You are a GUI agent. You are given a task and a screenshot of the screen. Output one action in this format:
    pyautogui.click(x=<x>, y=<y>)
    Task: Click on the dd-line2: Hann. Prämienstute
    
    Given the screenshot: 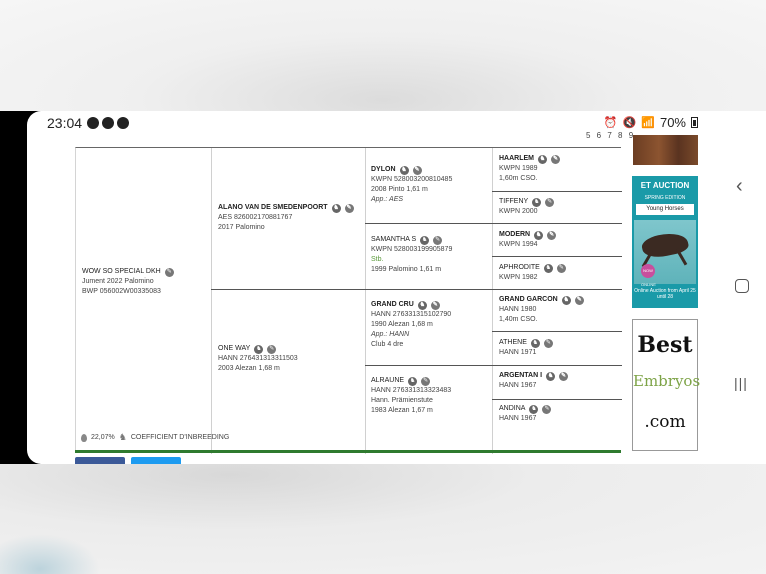 What is the action you would take?
    pyautogui.click(x=402, y=400)
    